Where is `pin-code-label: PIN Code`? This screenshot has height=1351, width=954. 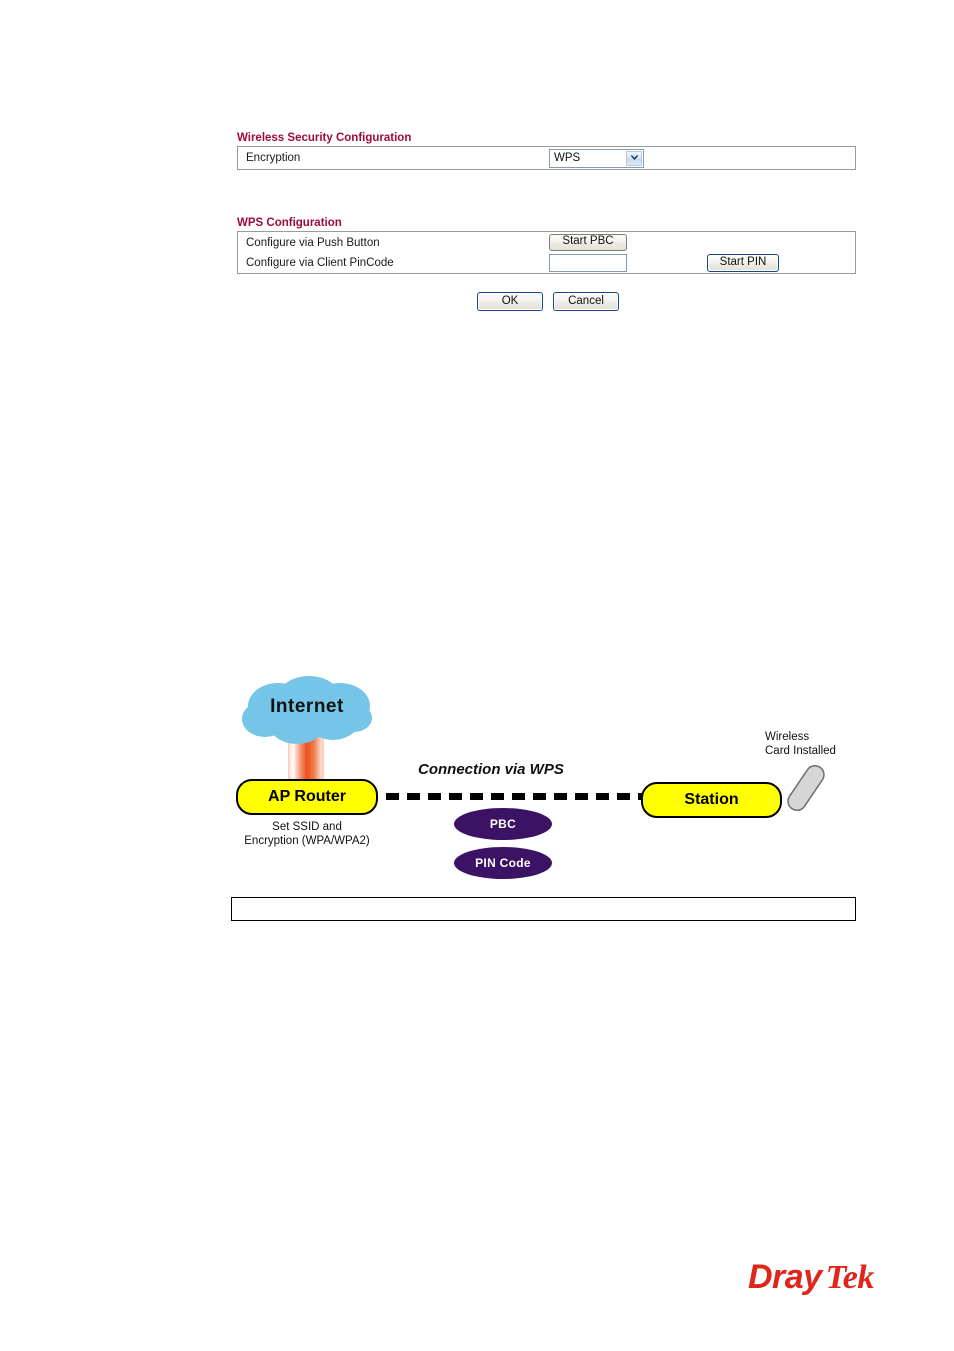 pin-code-label: PIN Code is located at coordinates (503, 863).